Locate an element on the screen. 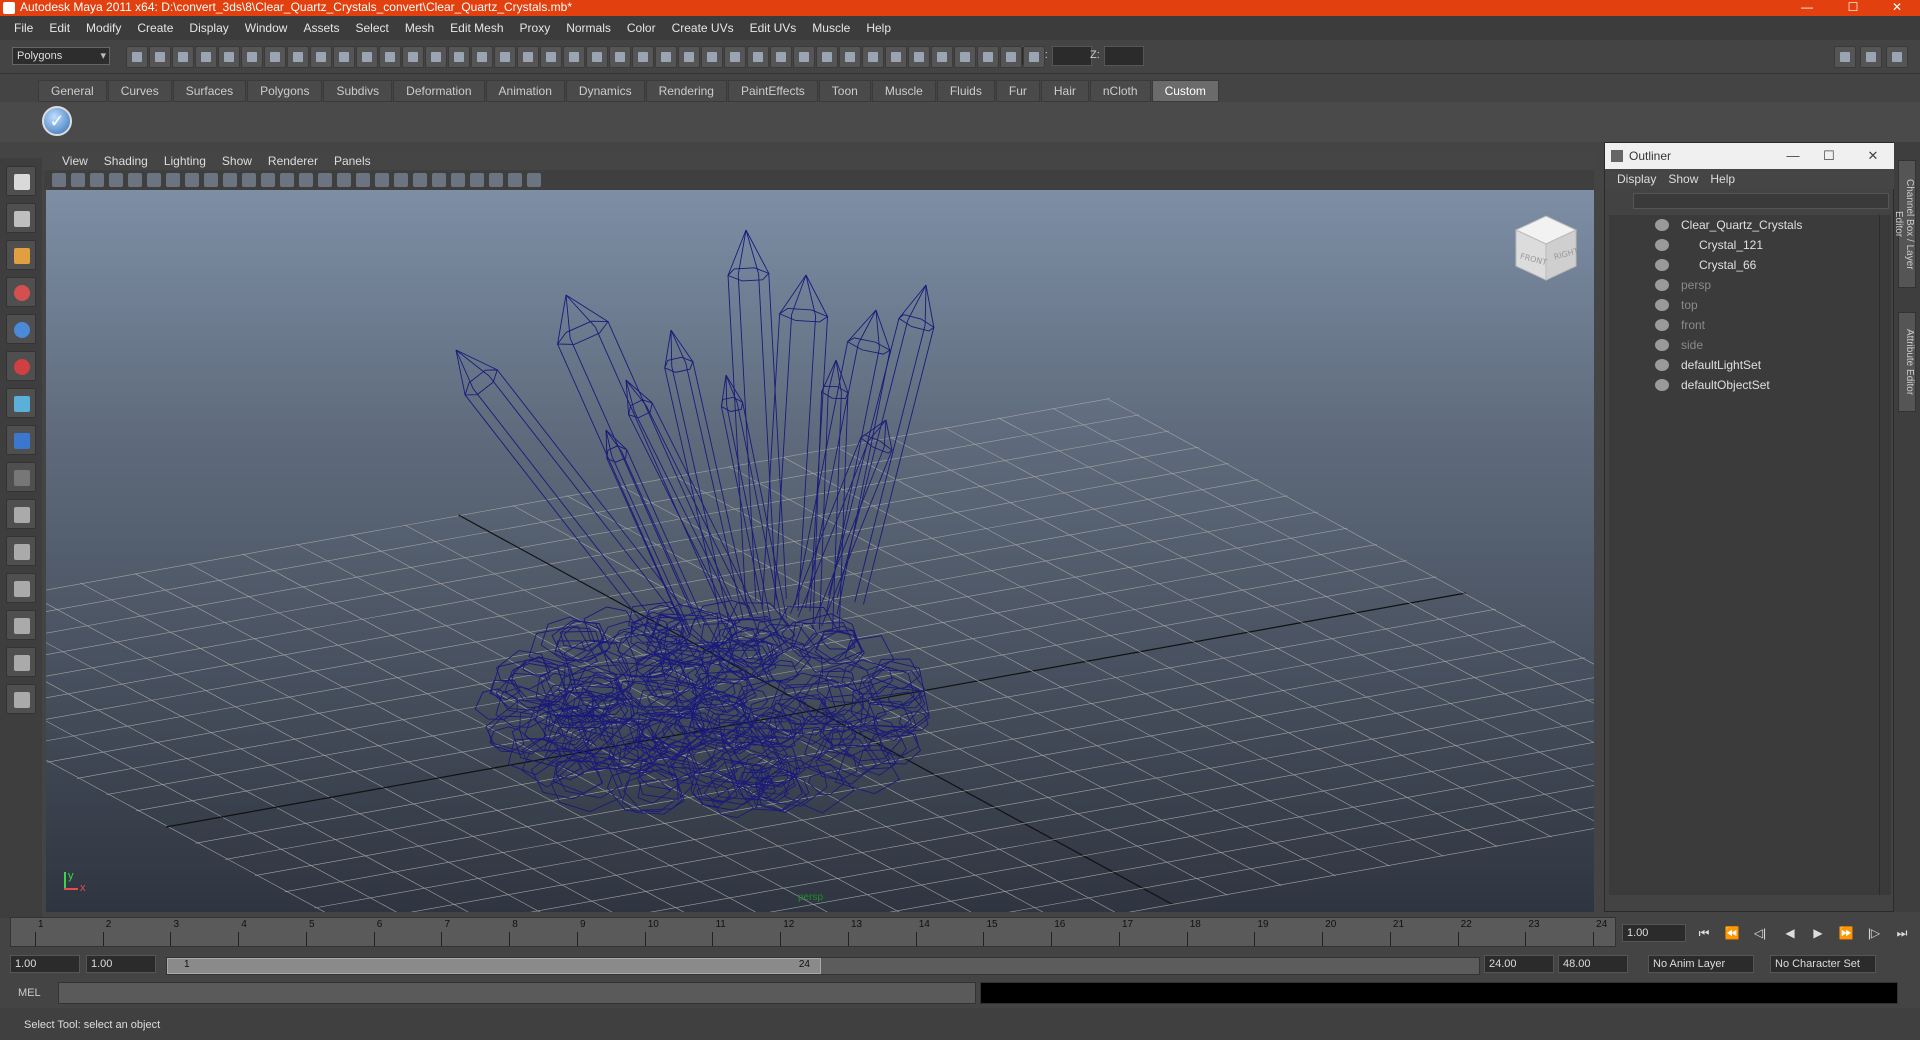 The height and width of the screenshot is (1040, 1920). shelf-tab-fur: Fur is located at coordinates (1017, 91).